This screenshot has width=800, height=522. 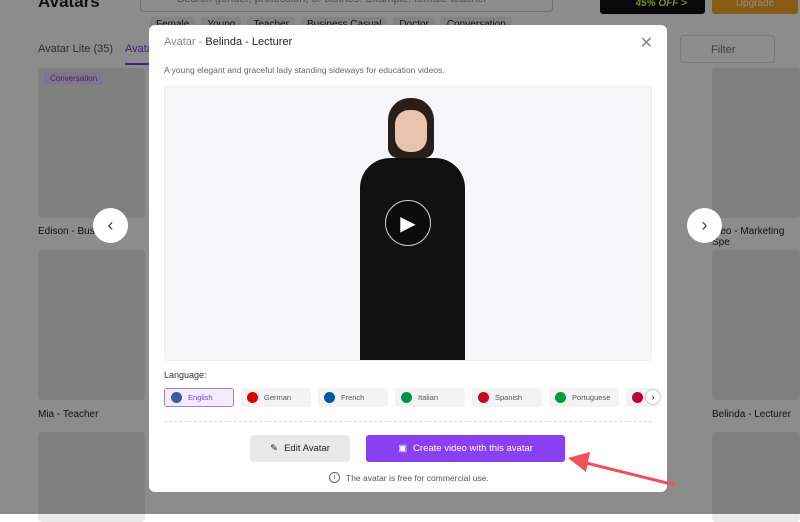 I want to click on language-option: Portuguese, so click(x=584, y=397).